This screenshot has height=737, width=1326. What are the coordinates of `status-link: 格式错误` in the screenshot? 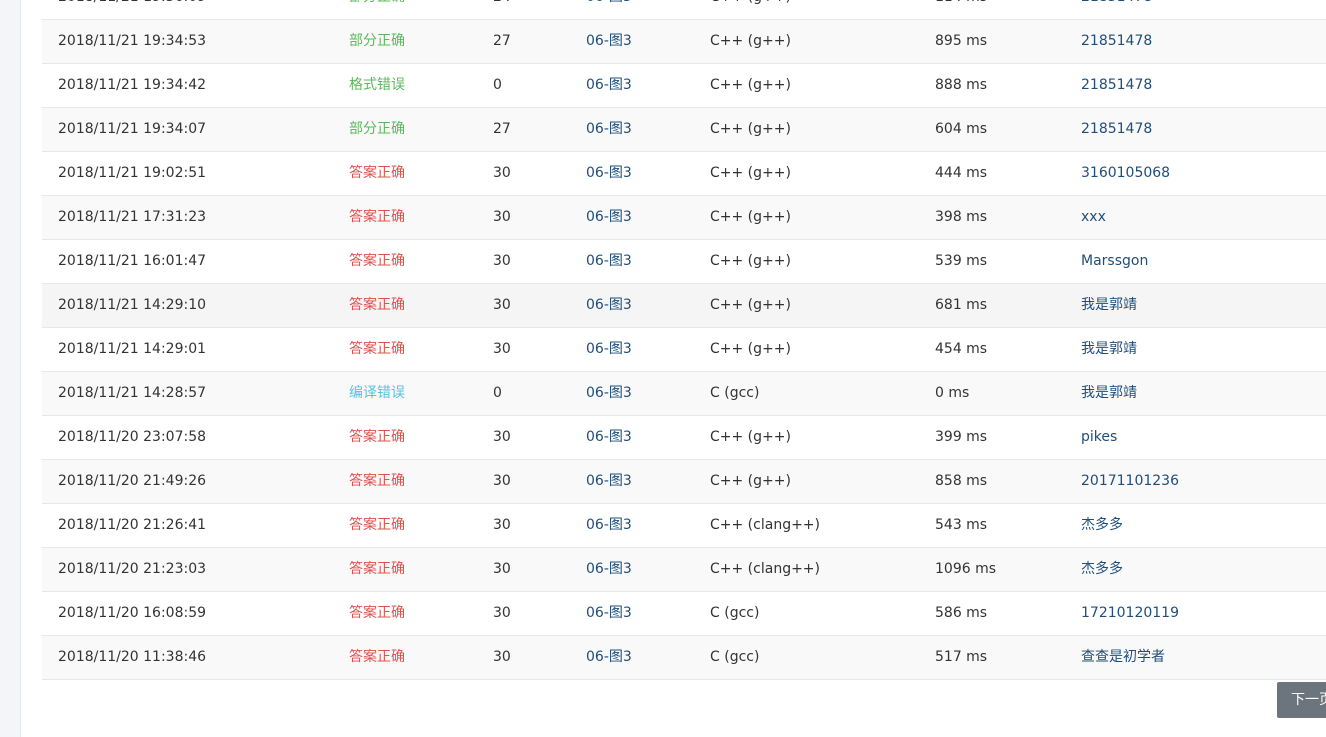 It's located at (377, 85).